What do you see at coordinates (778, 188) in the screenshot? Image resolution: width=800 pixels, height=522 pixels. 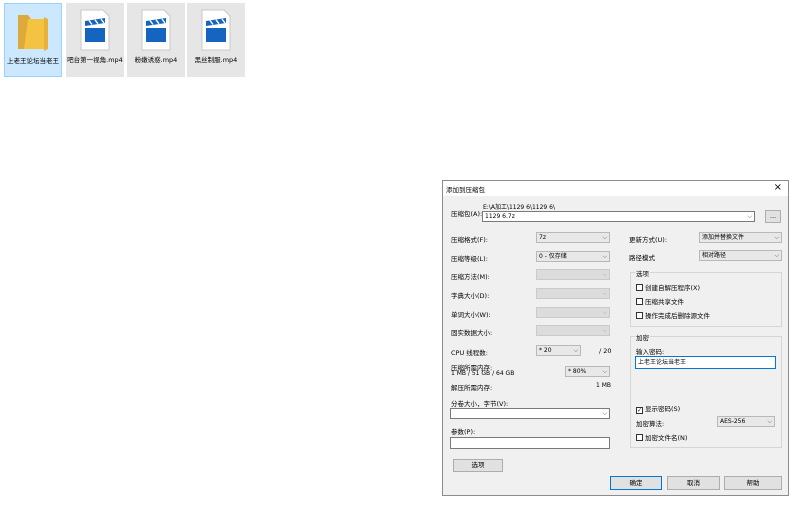 I see `close-icon: ×` at bounding box center [778, 188].